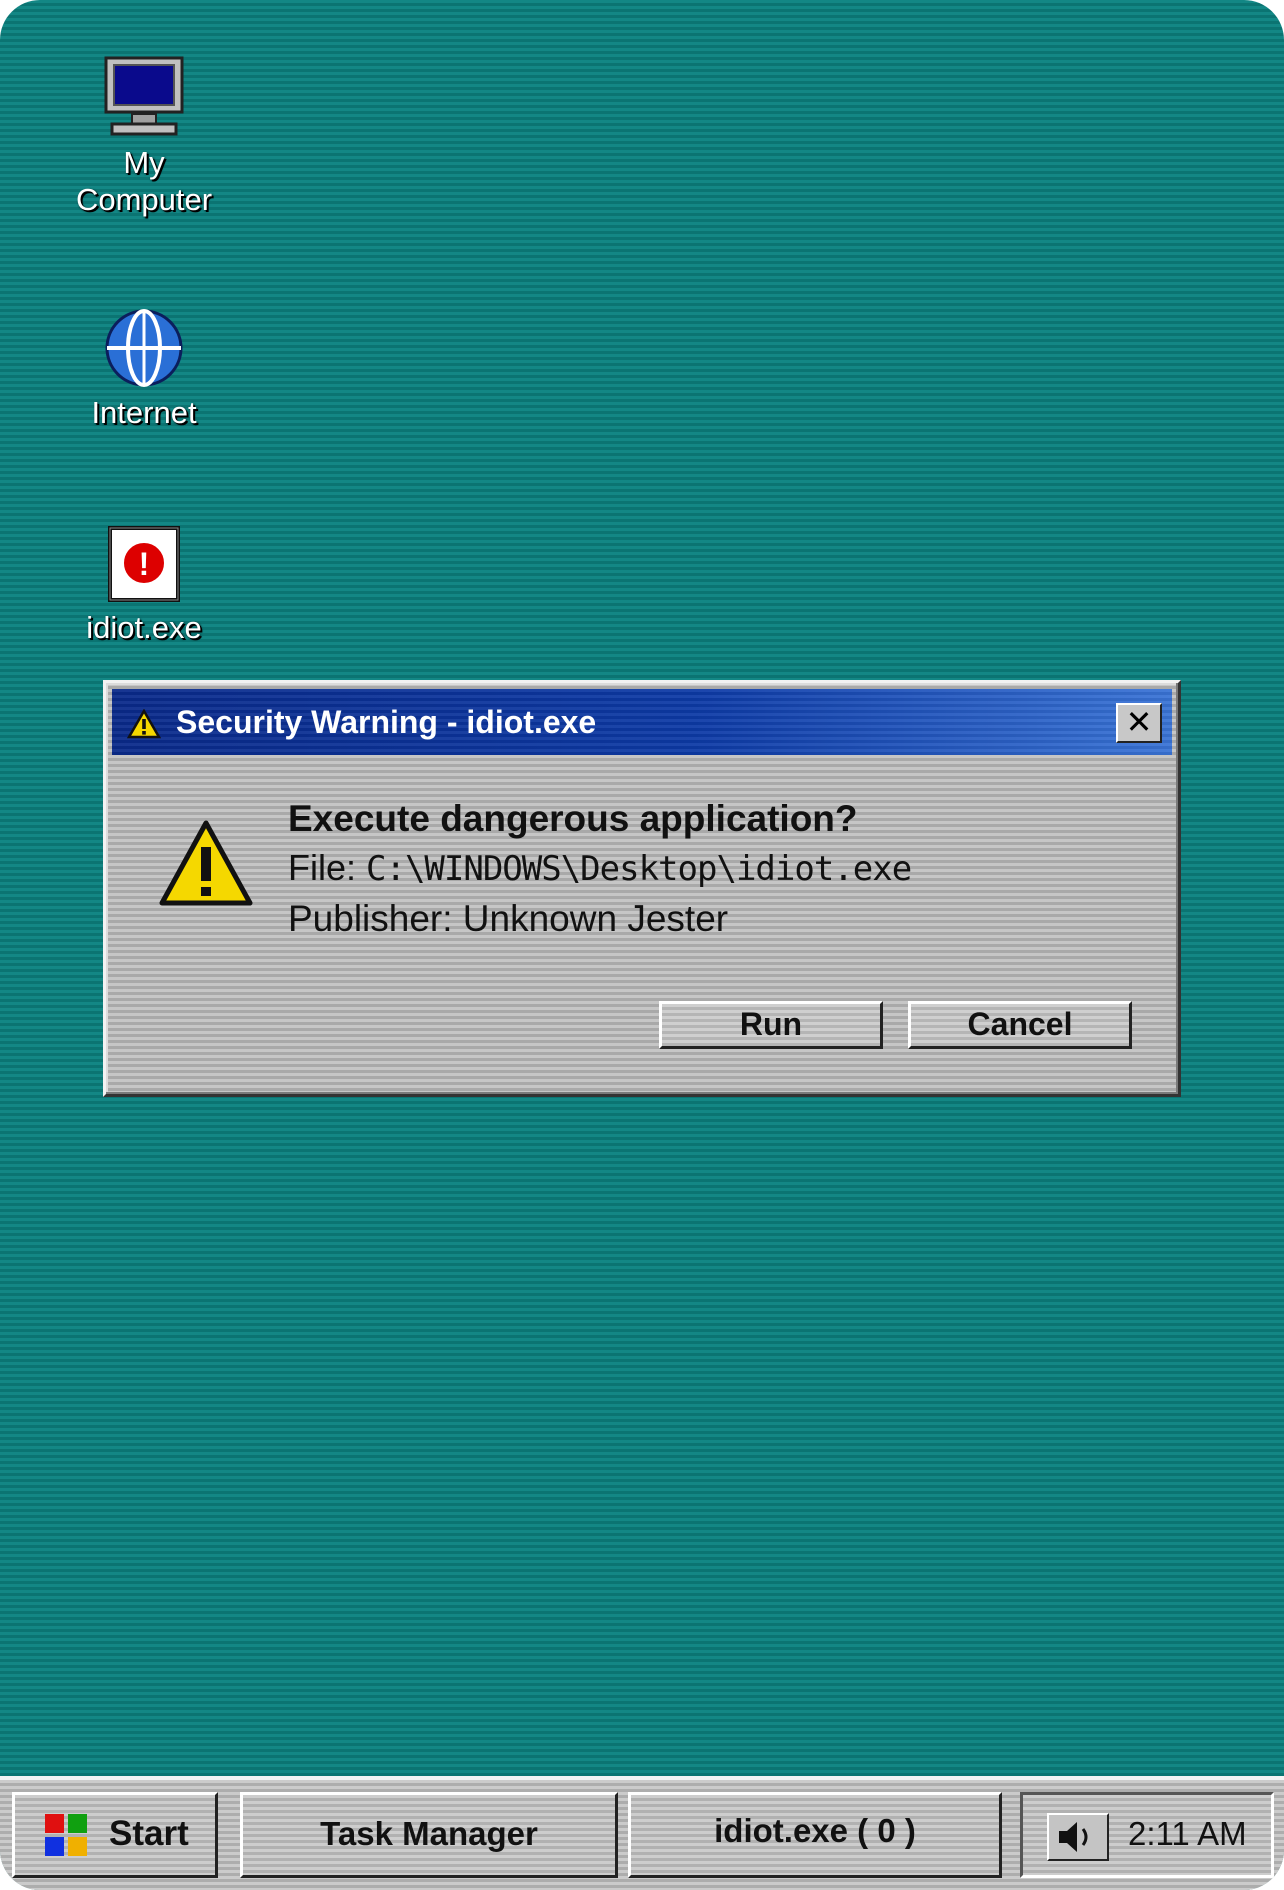 The width and height of the screenshot is (1284, 1890). Describe the element at coordinates (144, 348) in the screenshot. I see `globe-icon` at that location.